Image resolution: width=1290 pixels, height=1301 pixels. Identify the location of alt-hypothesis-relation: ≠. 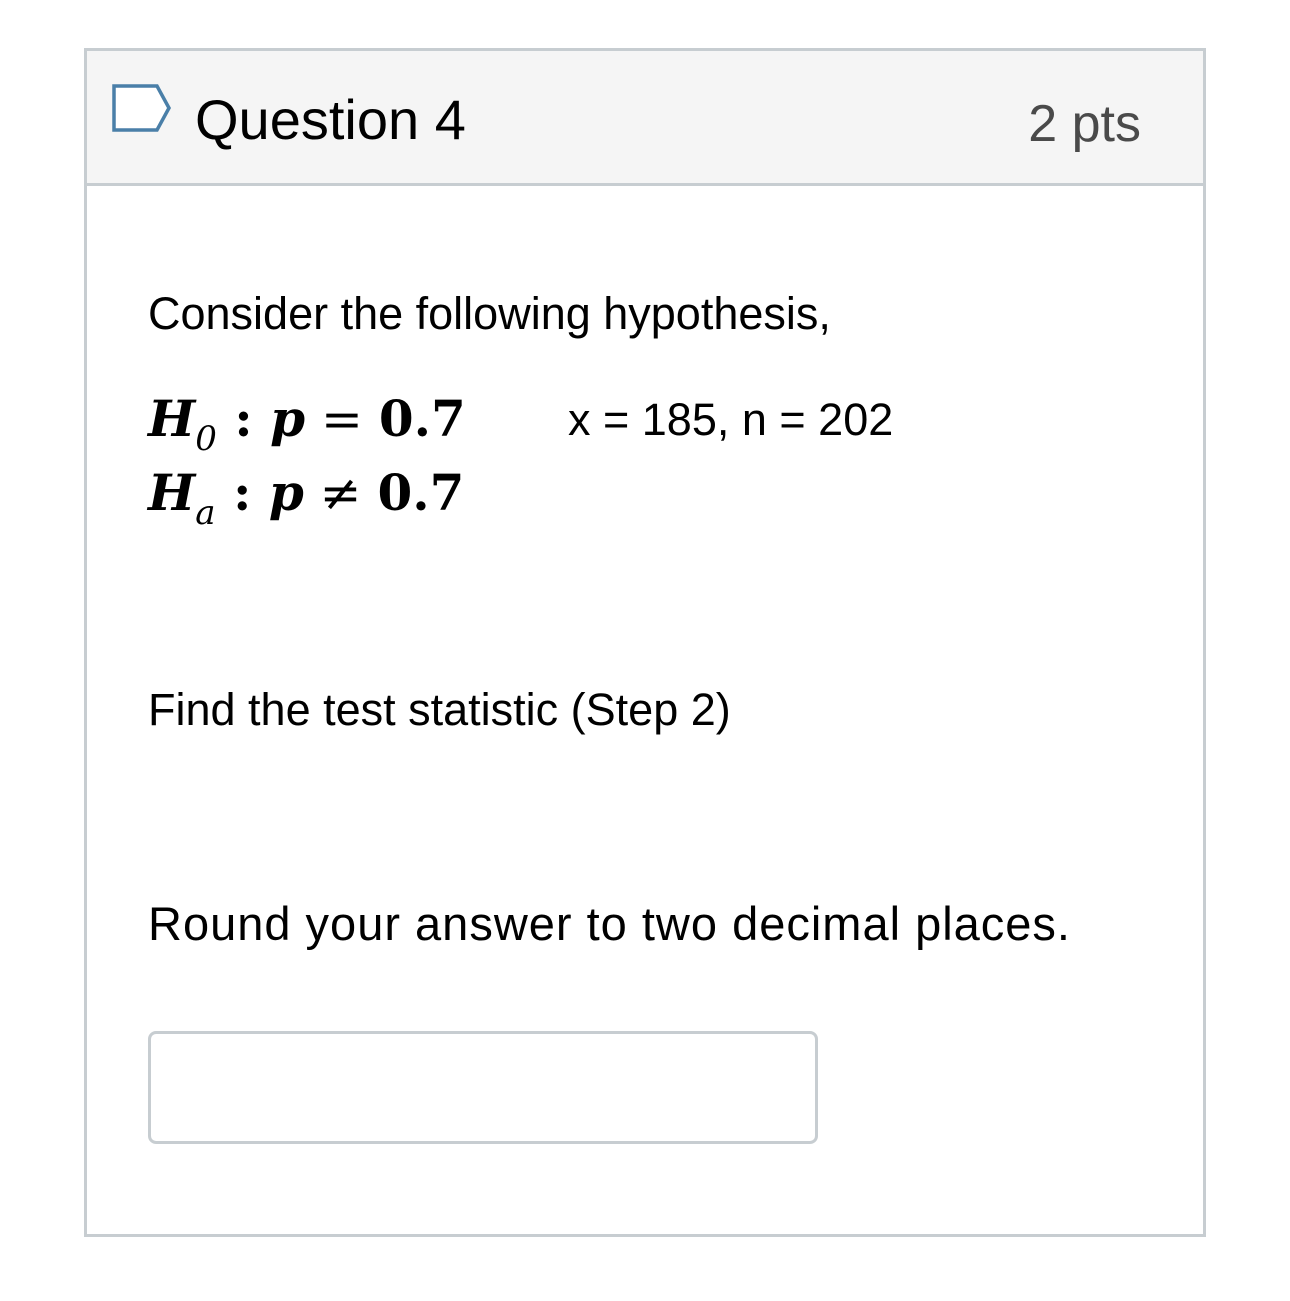
(340, 493).